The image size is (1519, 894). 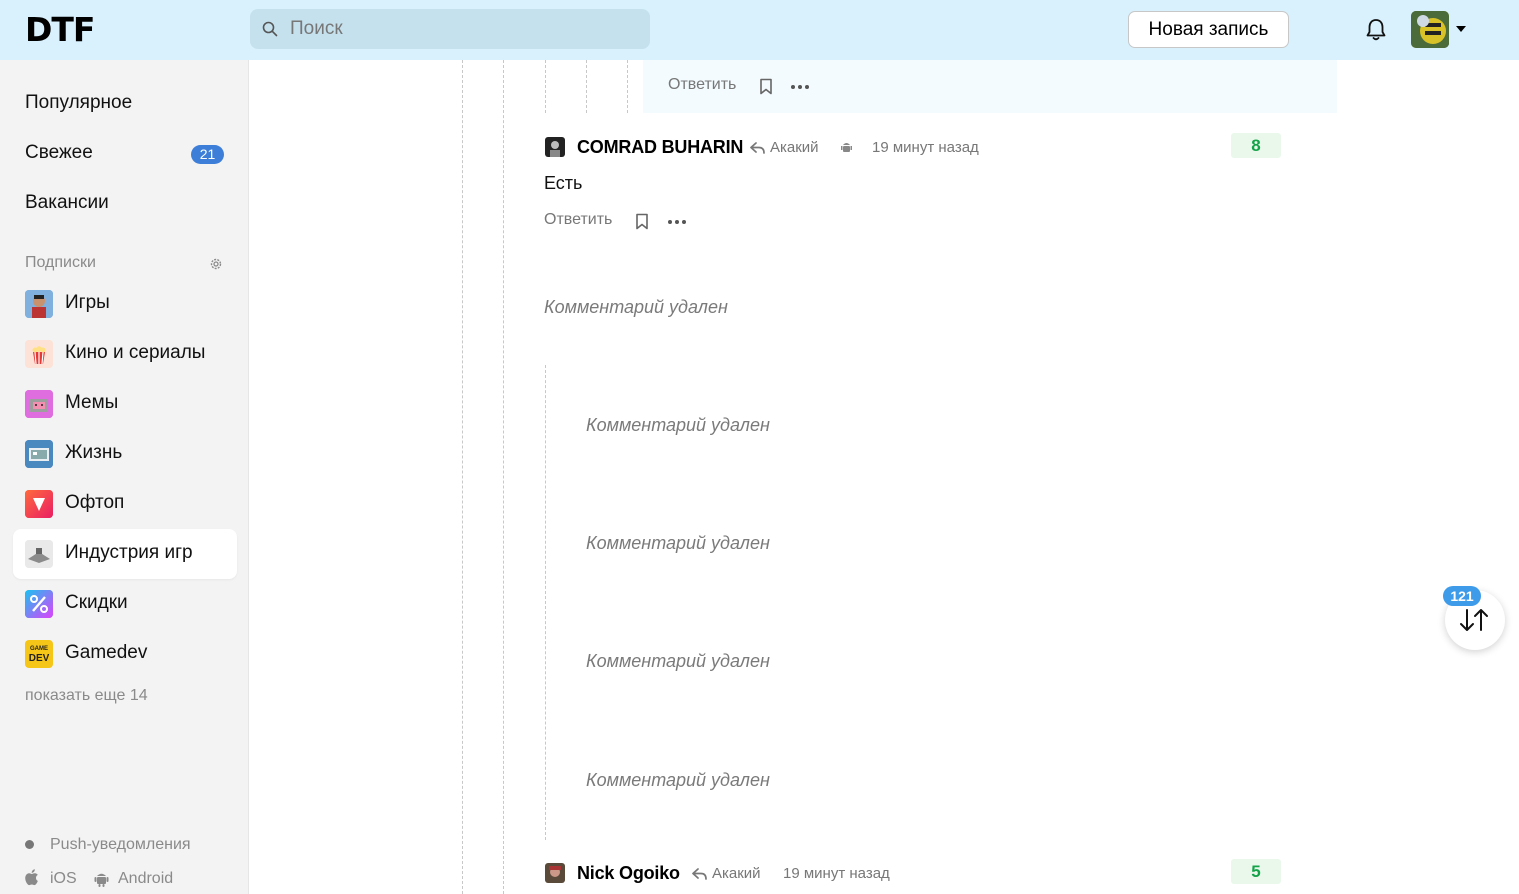 What do you see at coordinates (759, 30) in the screenshot?
I see `top-header: DTF Новая запись` at bounding box center [759, 30].